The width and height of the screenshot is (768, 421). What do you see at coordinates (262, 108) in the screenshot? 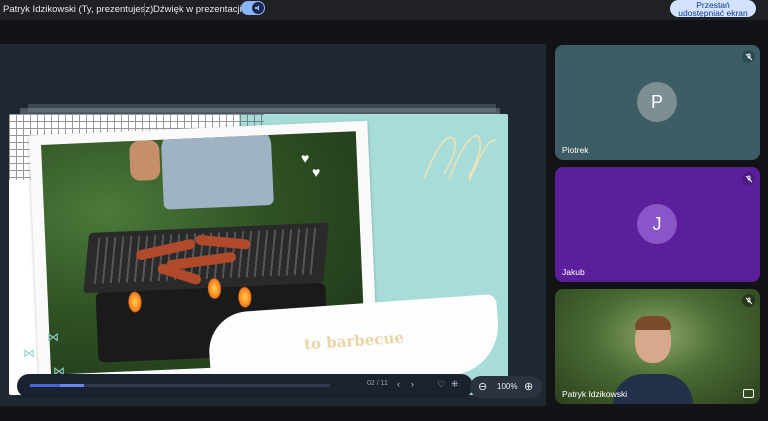
I see `slide-stack-shadow` at bounding box center [262, 108].